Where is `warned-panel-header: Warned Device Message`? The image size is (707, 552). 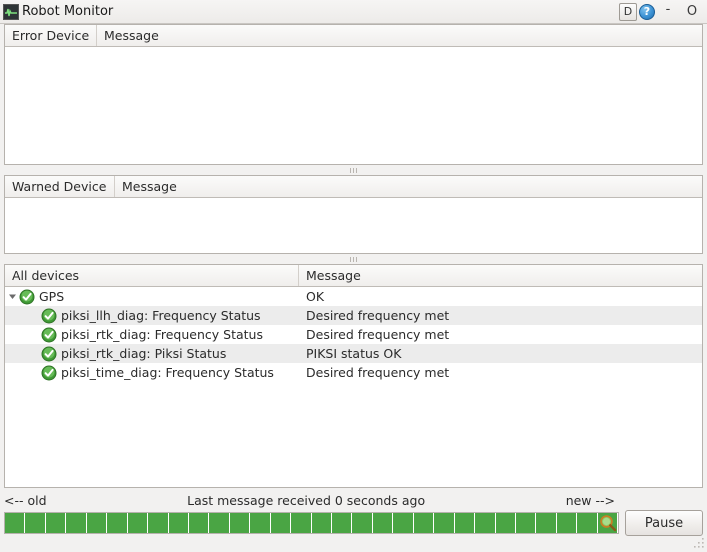
warned-panel-header: Warned Device Message is located at coordinates (353, 187).